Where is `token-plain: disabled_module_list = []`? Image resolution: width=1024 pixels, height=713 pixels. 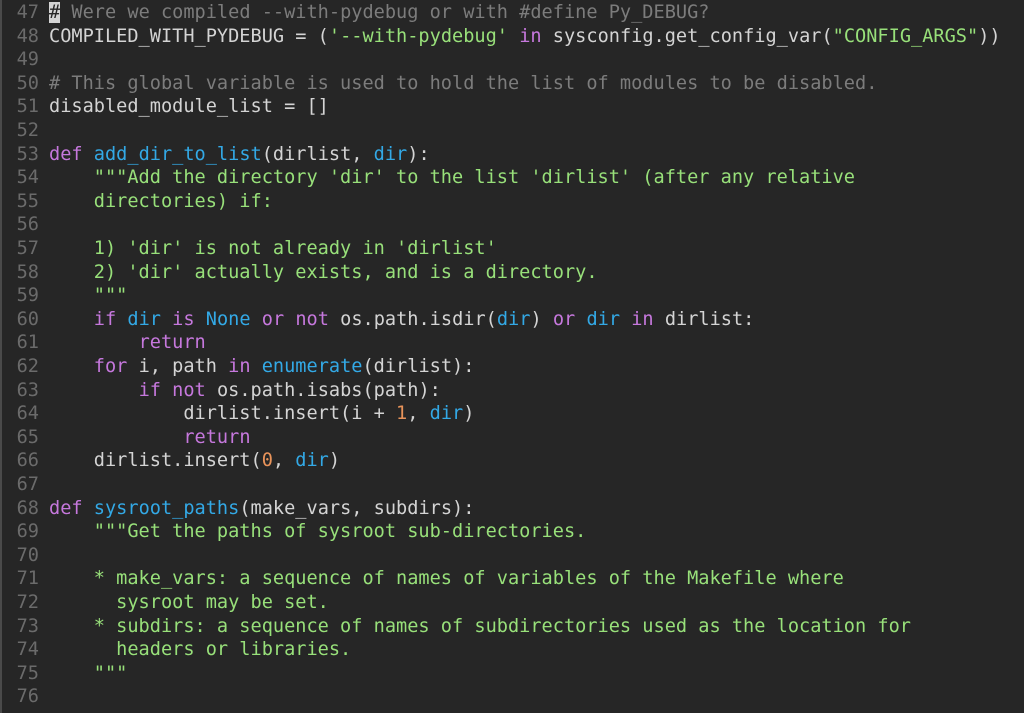
token-plain: disabled_module_list = [] is located at coordinates (189, 107).